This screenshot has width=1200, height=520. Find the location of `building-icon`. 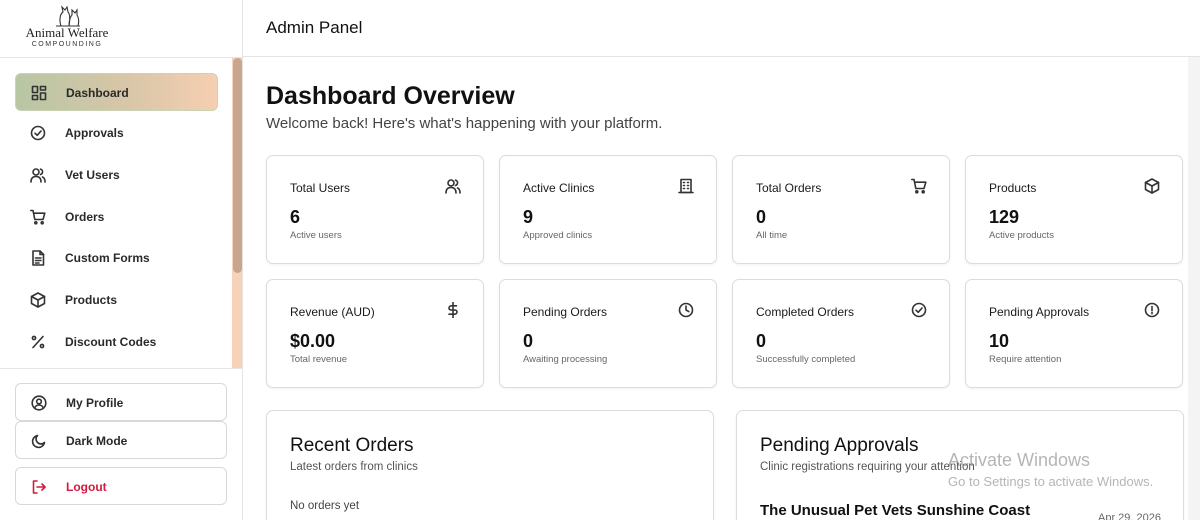

building-icon is located at coordinates (686, 186).